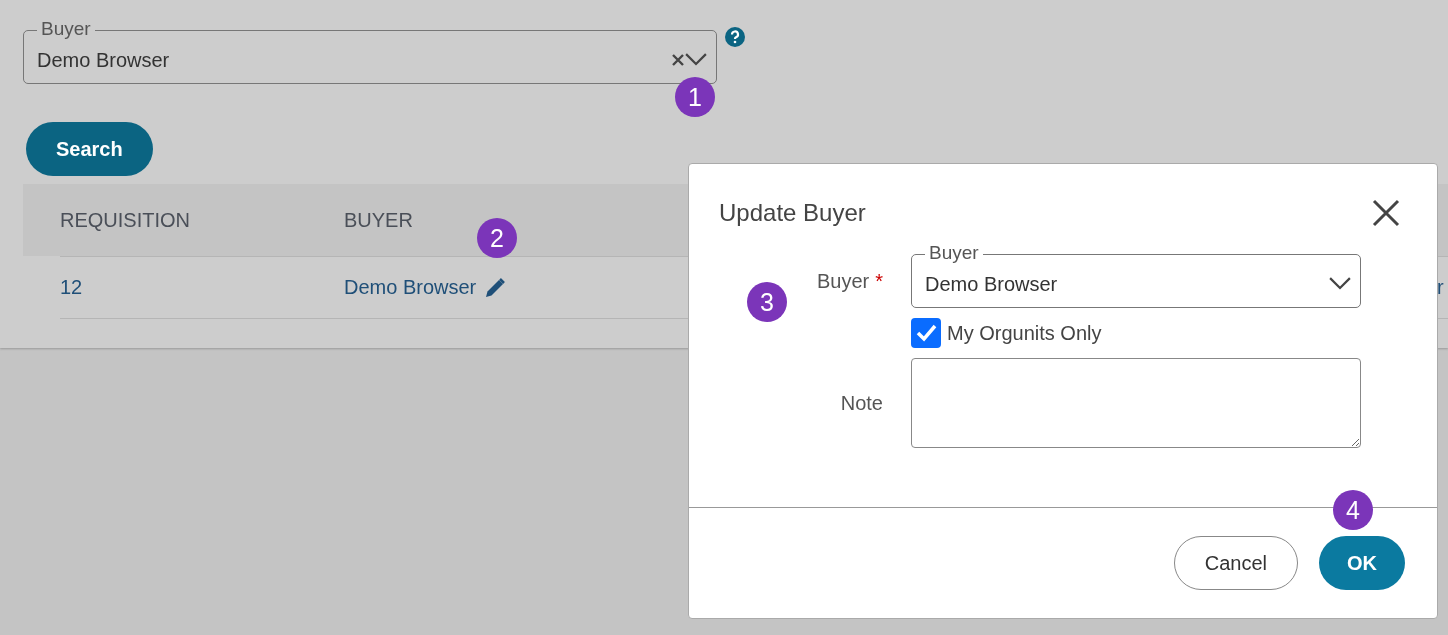 The width and height of the screenshot is (1448, 635). What do you see at coordinates (89, 149) in the screenshot?
I see `search-button: Search` at bounding box center [89, 149].